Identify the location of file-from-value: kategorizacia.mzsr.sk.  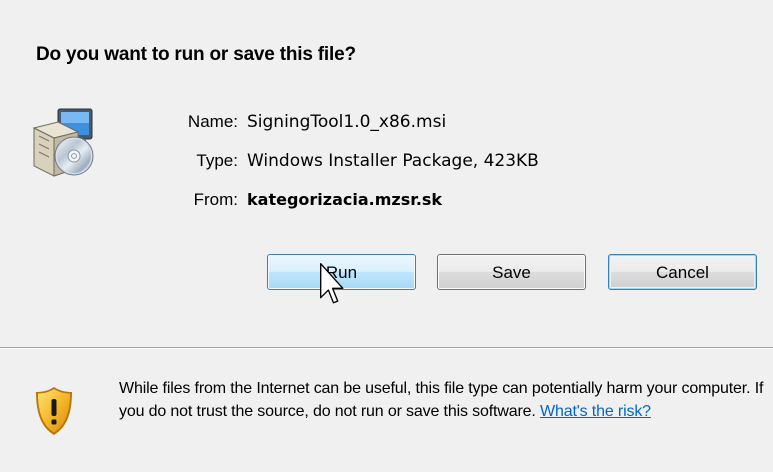
(345, 199).